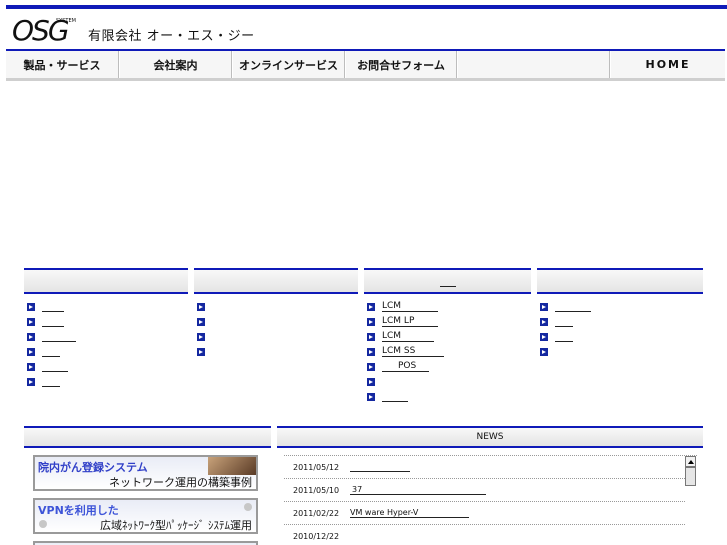 Image resolution: width=727 pixels, height=545 pixels. I want to click on company-name: 有限会社 オー・エス・ジー, so click(171, 36).